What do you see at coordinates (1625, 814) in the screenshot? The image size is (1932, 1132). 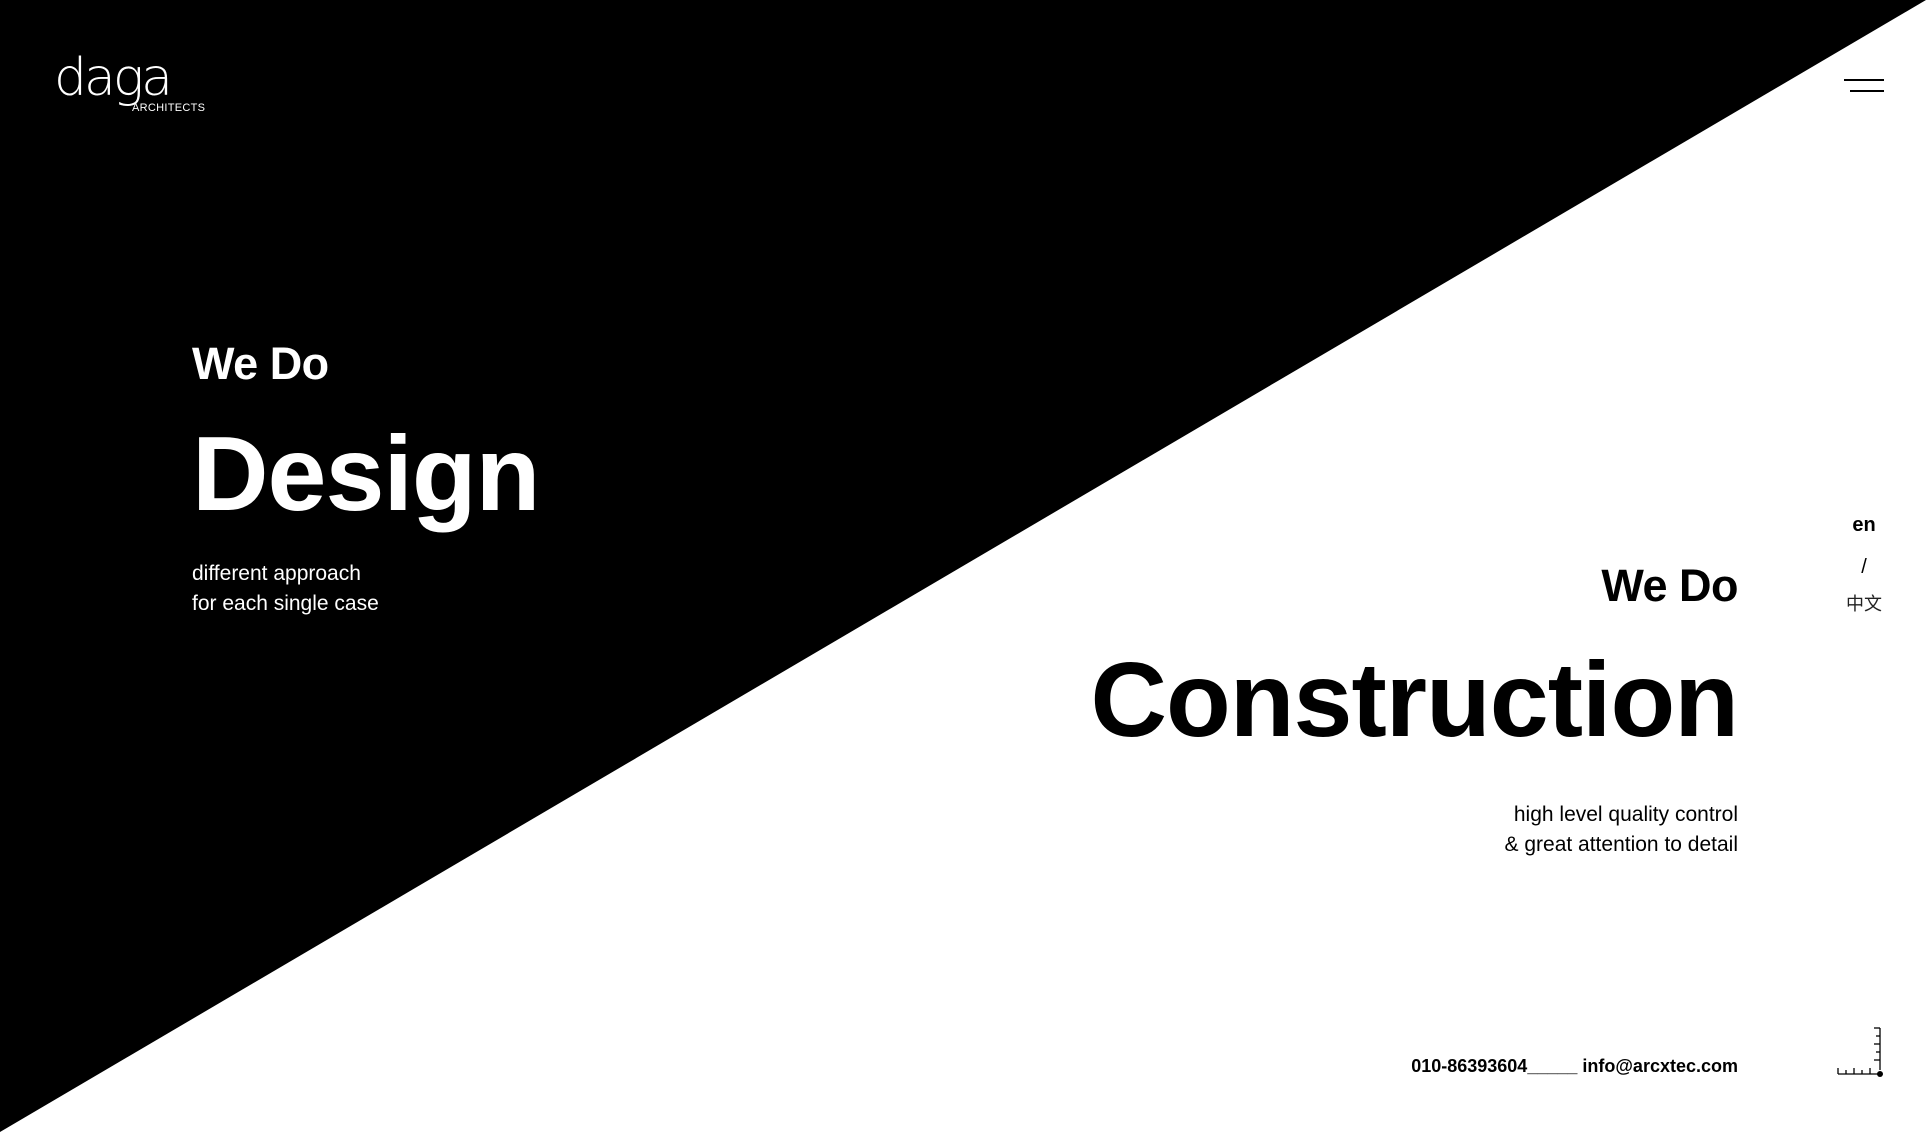 I see `construction-tagline-line-1: high level quality control` at bounding box center [1625, 814].